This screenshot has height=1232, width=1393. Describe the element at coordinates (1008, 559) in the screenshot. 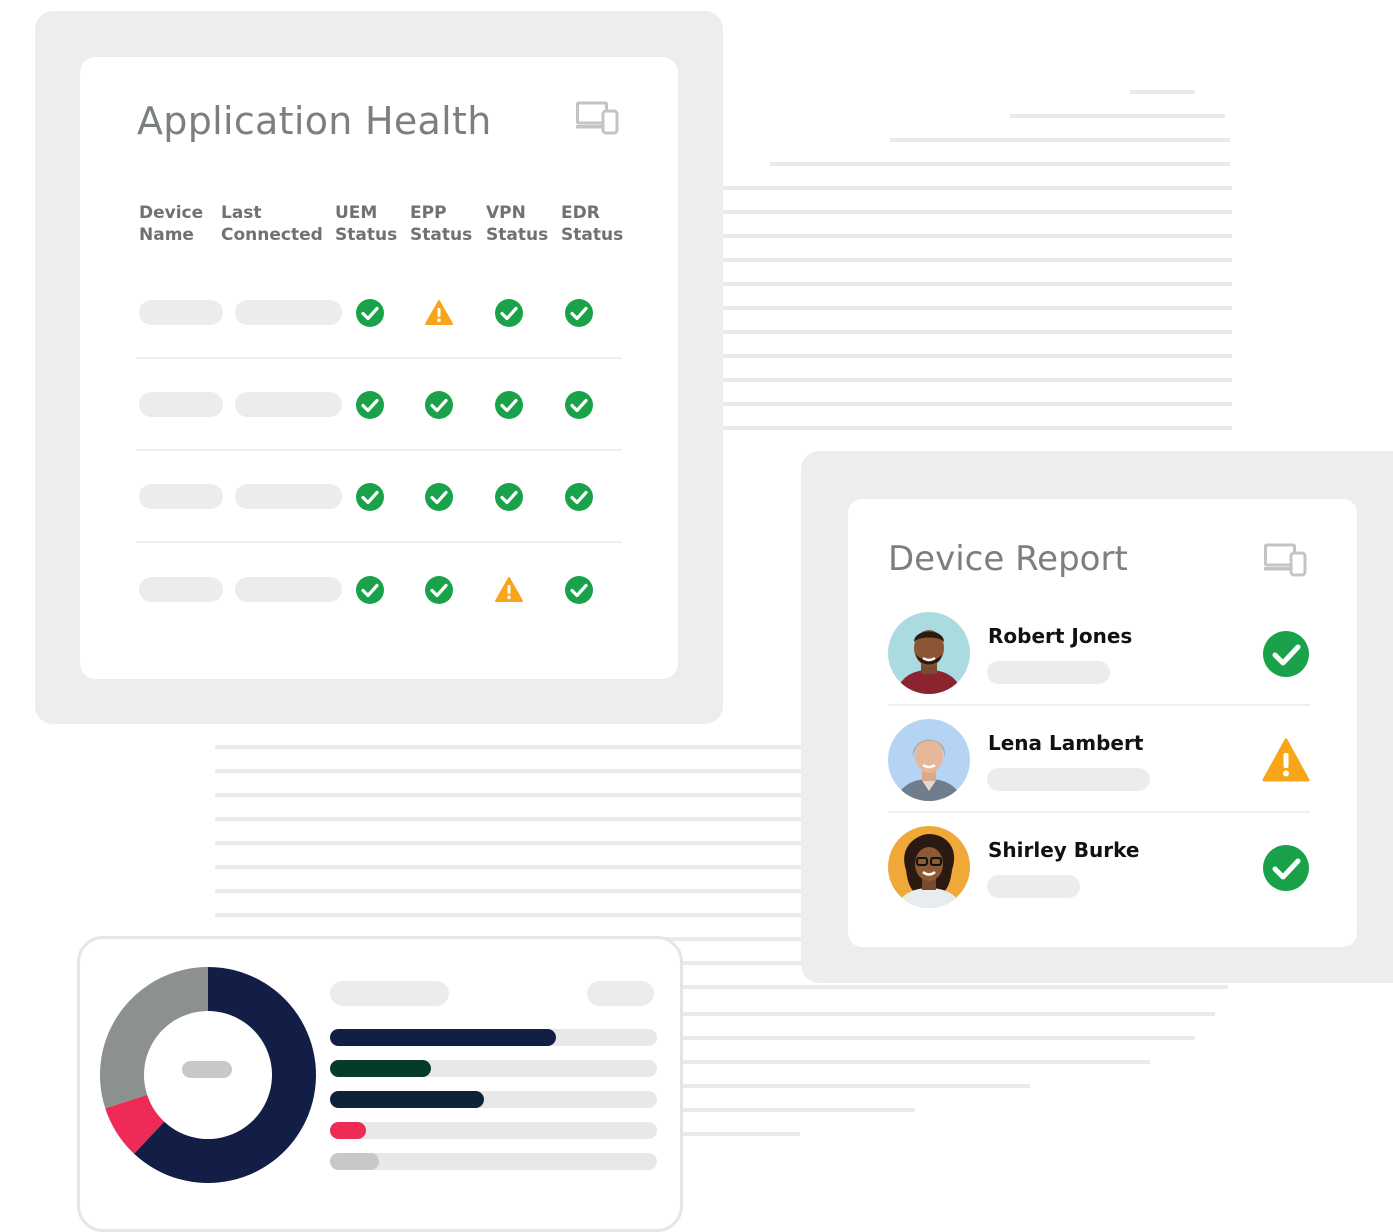

I see `device-report-title: Device Report` at that location.